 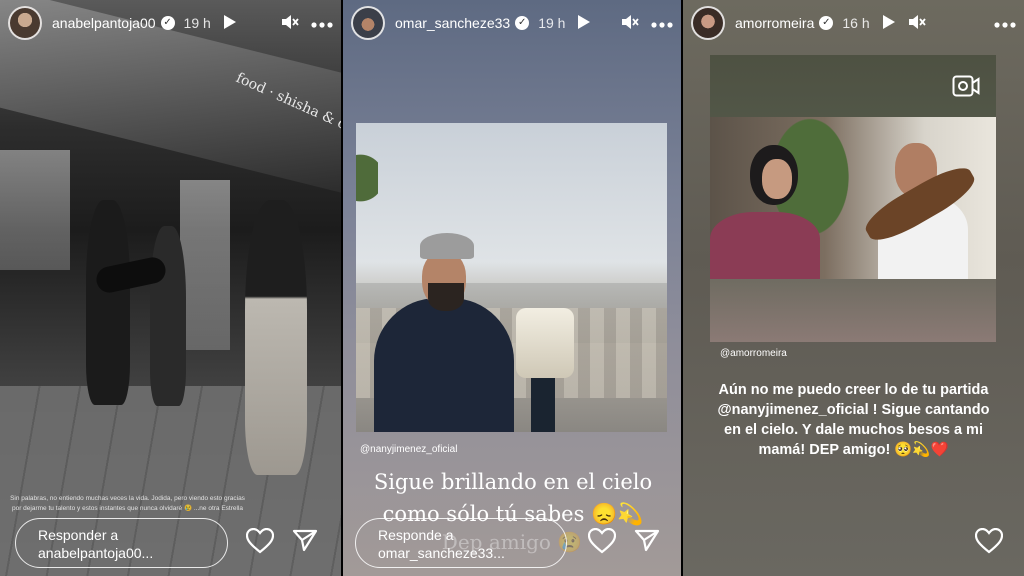 I want to click on username: anabelpantoja00, so click(x=104, y=23).